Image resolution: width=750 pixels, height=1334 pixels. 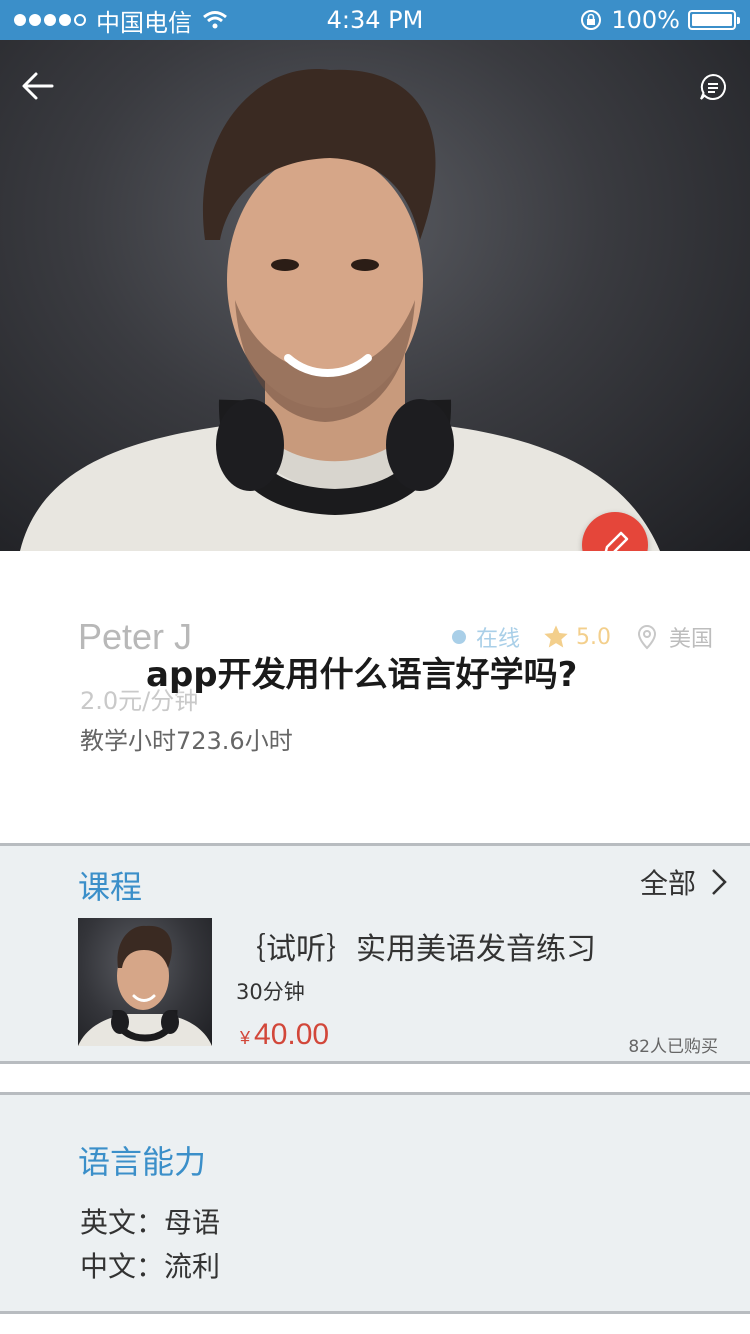 I want to click on course-section-title: 课程, so click(x=110, y=887).